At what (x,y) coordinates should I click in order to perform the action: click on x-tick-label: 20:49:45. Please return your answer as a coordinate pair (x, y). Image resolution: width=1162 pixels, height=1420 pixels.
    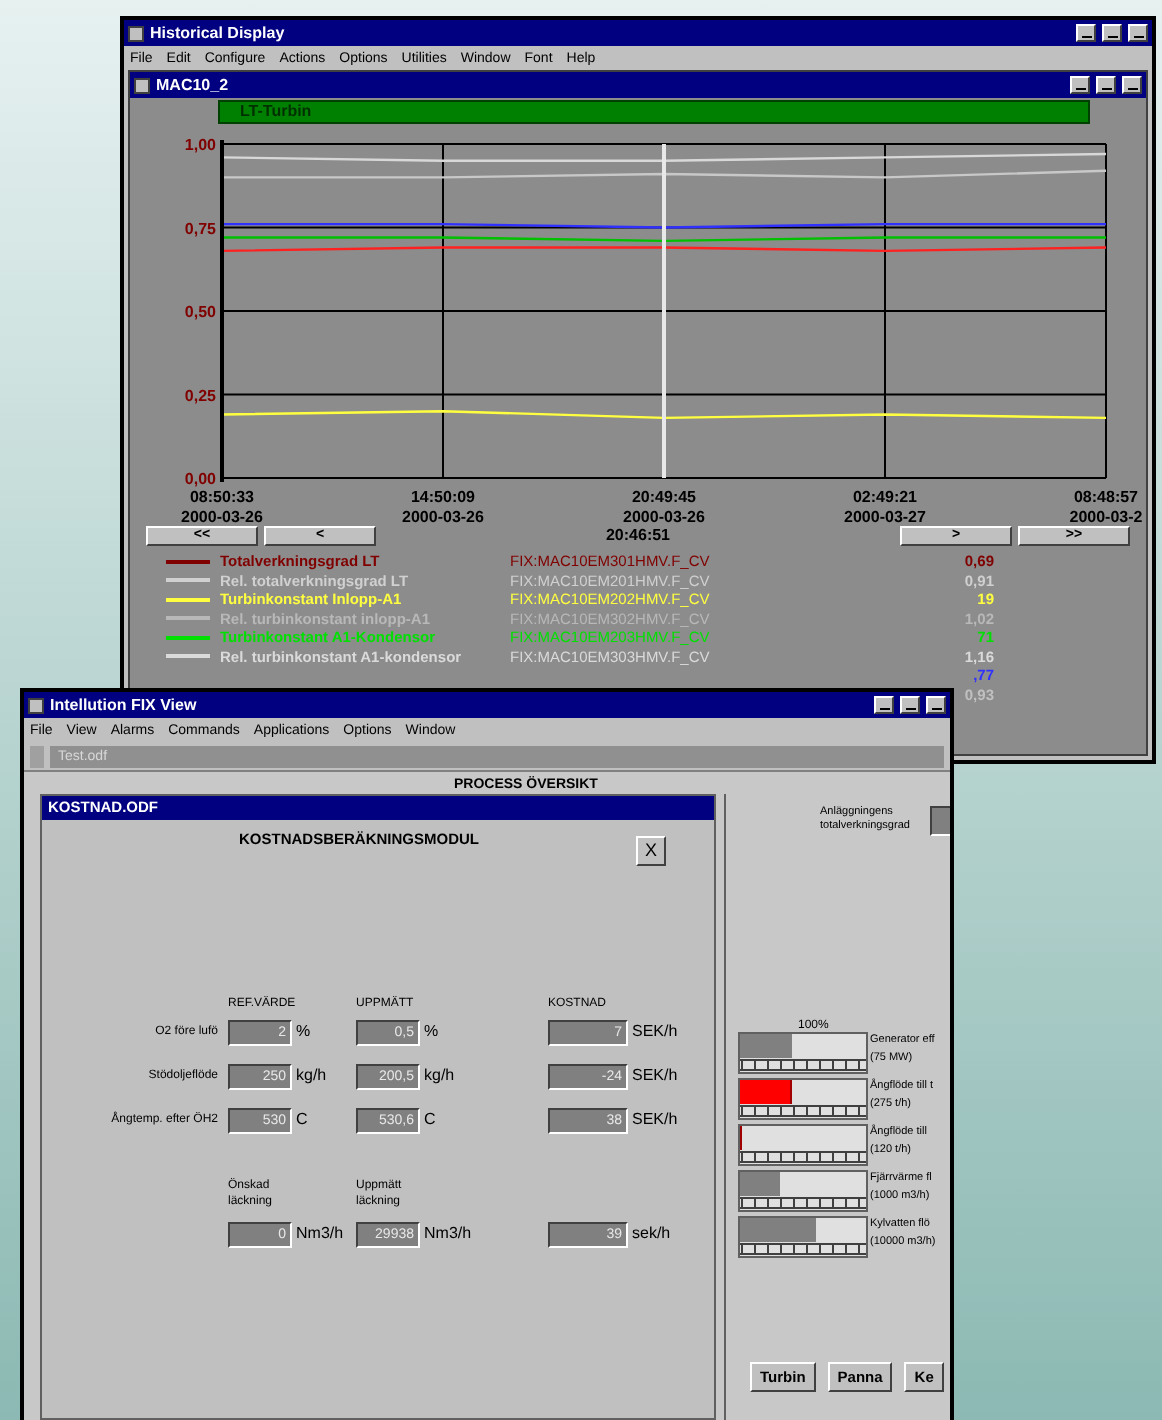
    Looking at the image, I should click on (664, 497).